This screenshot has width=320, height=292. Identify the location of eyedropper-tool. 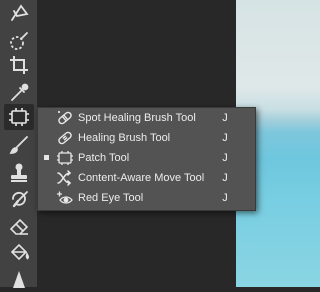
(19, 92).